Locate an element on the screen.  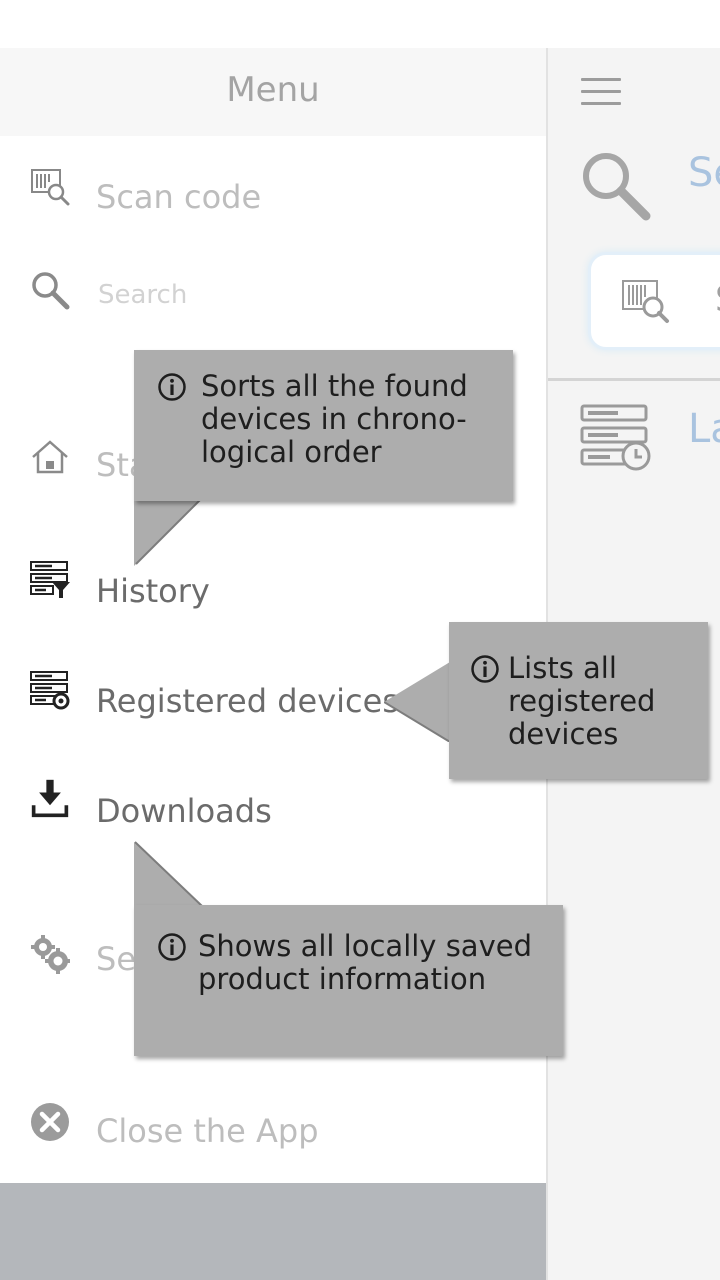
scan-code-box: S is located at coordinates (654, 301).